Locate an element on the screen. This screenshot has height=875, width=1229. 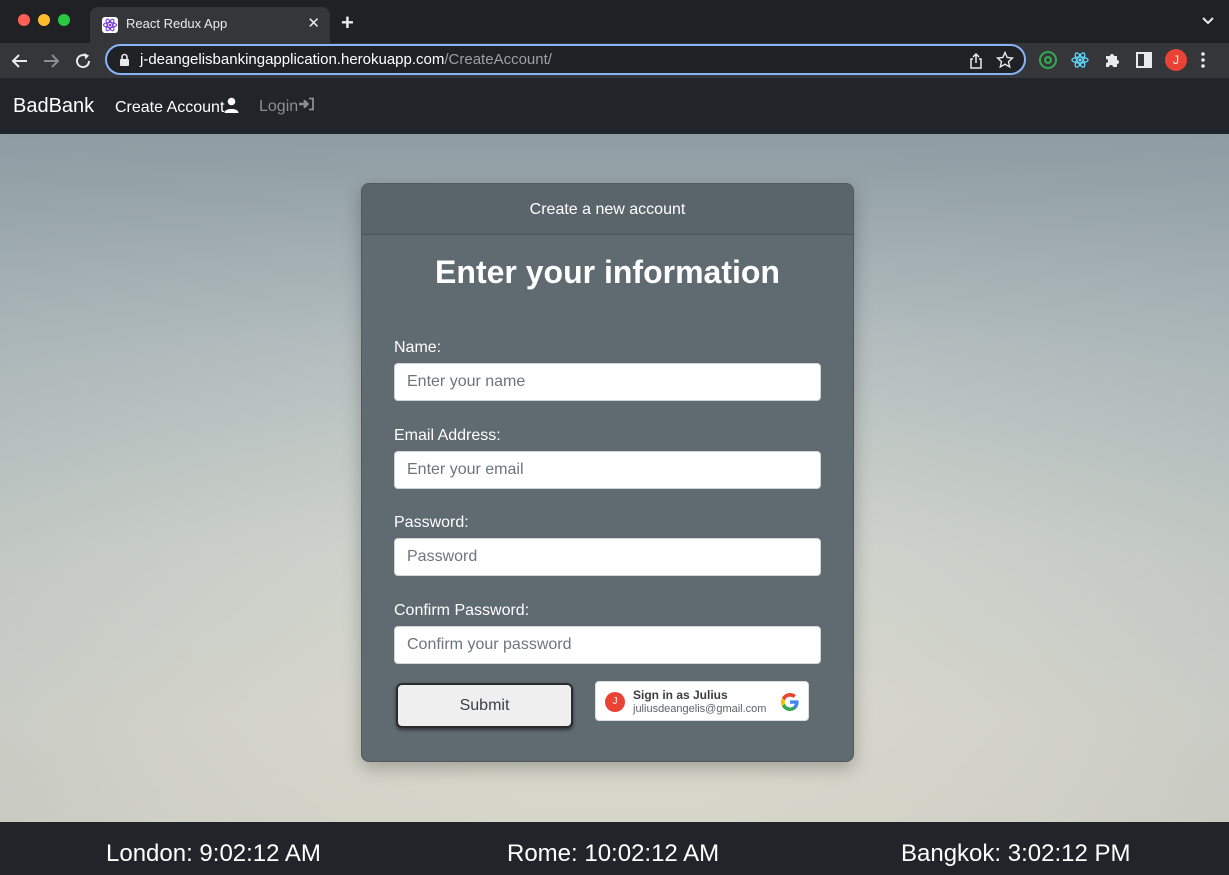
profile-avatar: J is located at coordinates (1176, 60).